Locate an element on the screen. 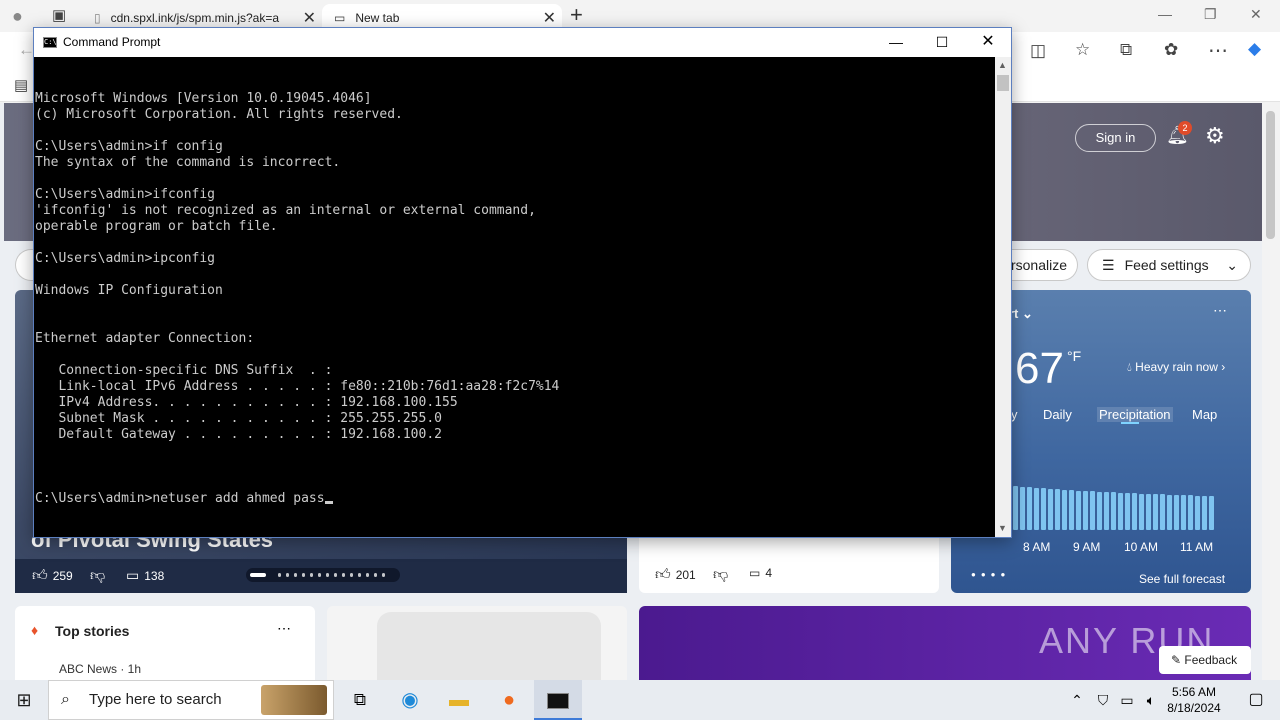 The height and width of the screenshot is (720, 1280). weather-tab-map: Map is located at coordinates (1204, 414).